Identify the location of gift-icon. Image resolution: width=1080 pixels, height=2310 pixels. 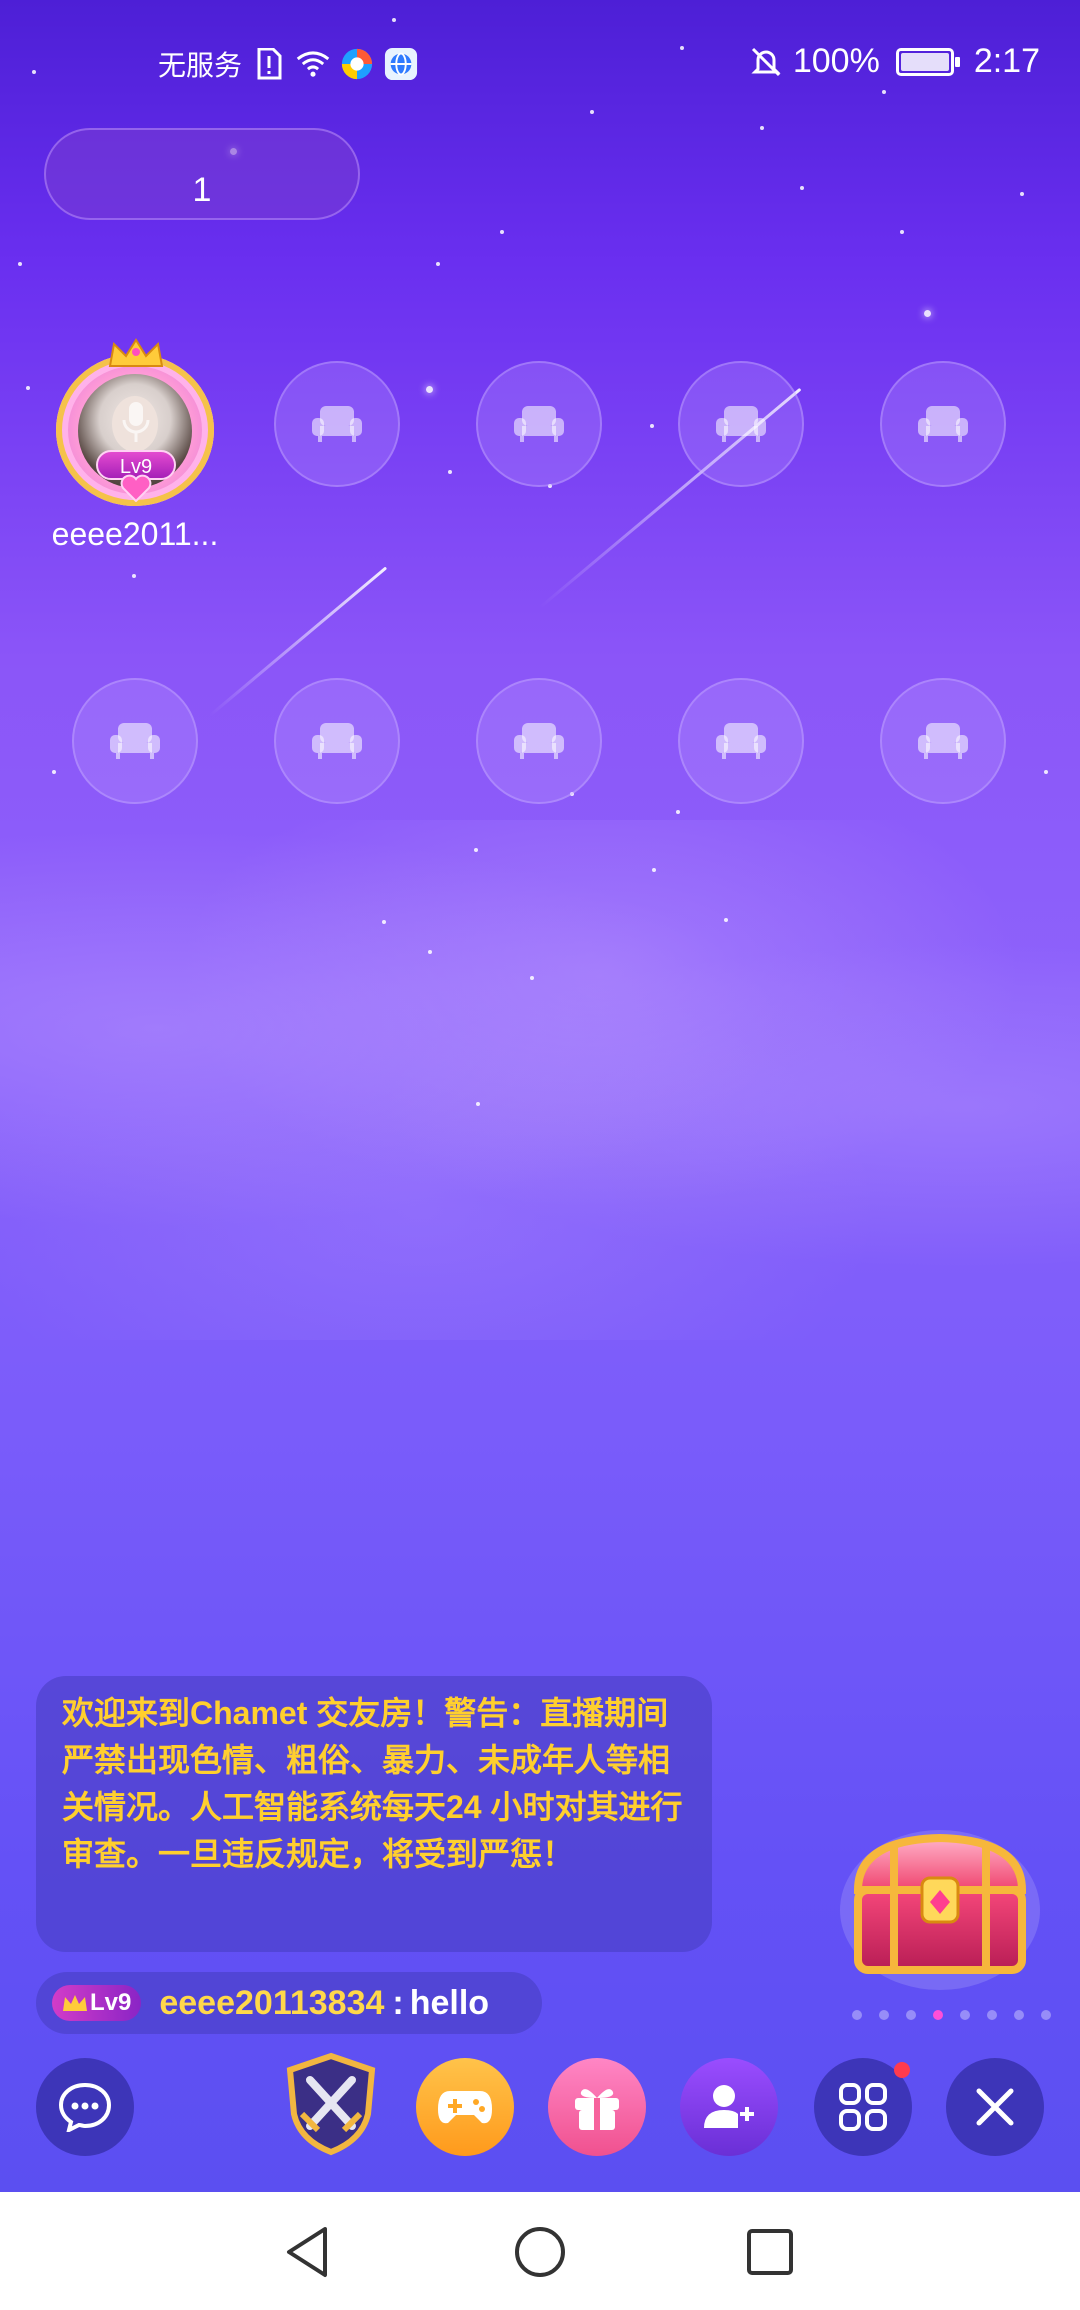
(597, 2109).